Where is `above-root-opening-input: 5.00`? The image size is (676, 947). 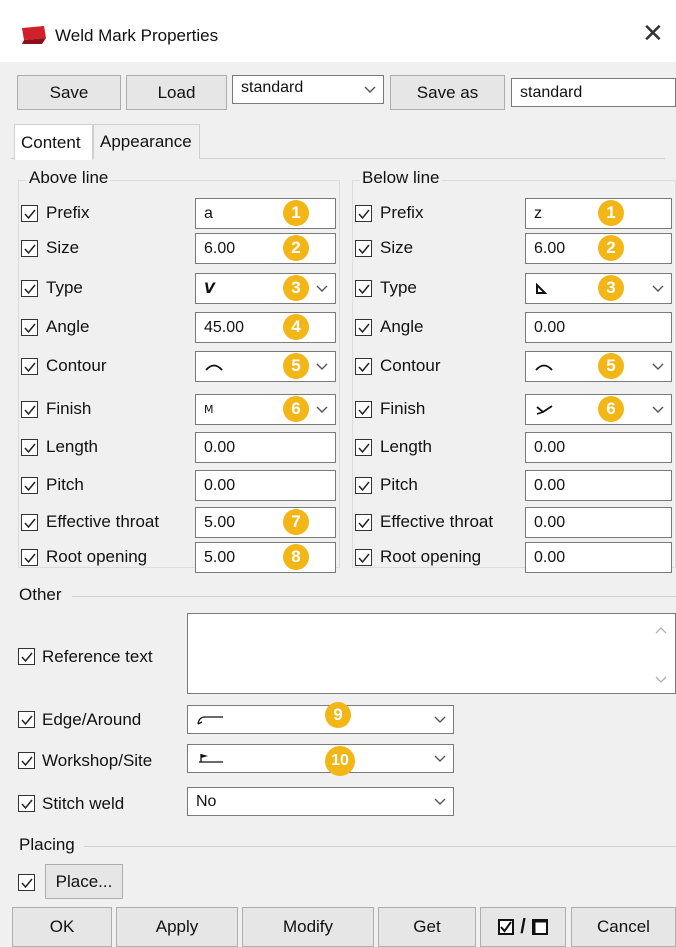 above-root-opening-input: 5.00 is located at coordinates (265, 557).